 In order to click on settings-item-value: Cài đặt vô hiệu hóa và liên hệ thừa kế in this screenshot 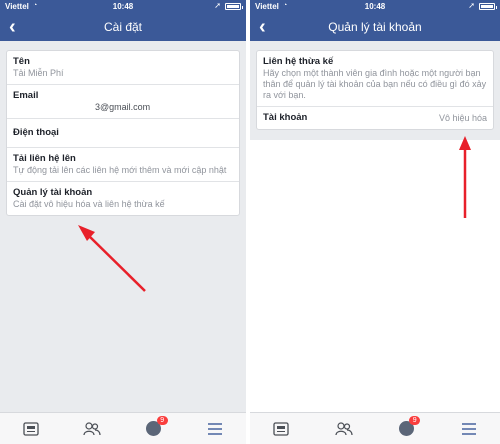, I will do `click(89, 204)`.